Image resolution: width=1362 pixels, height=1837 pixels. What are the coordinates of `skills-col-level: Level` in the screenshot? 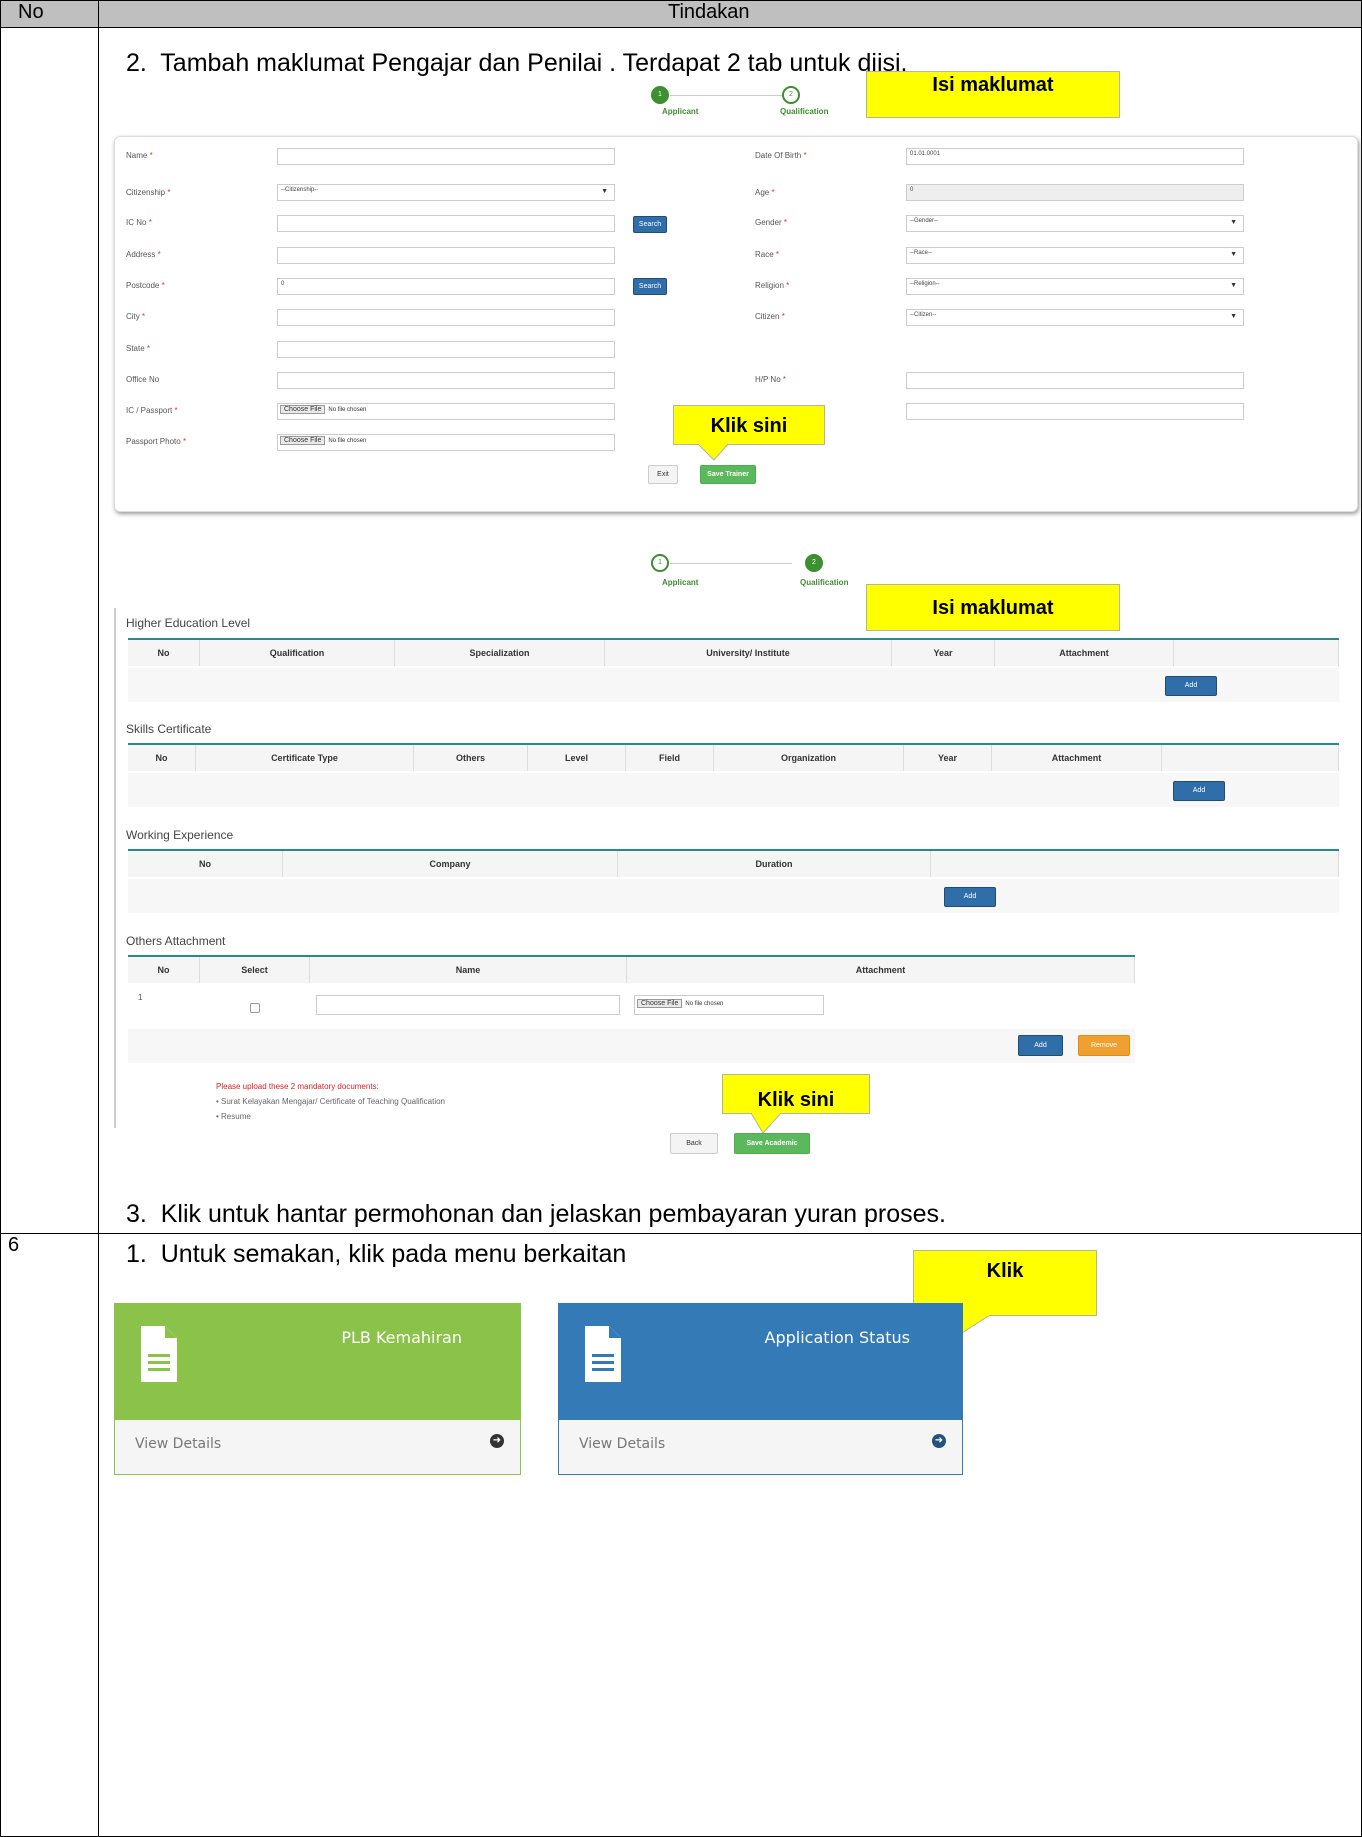 It's located at (577, 758).